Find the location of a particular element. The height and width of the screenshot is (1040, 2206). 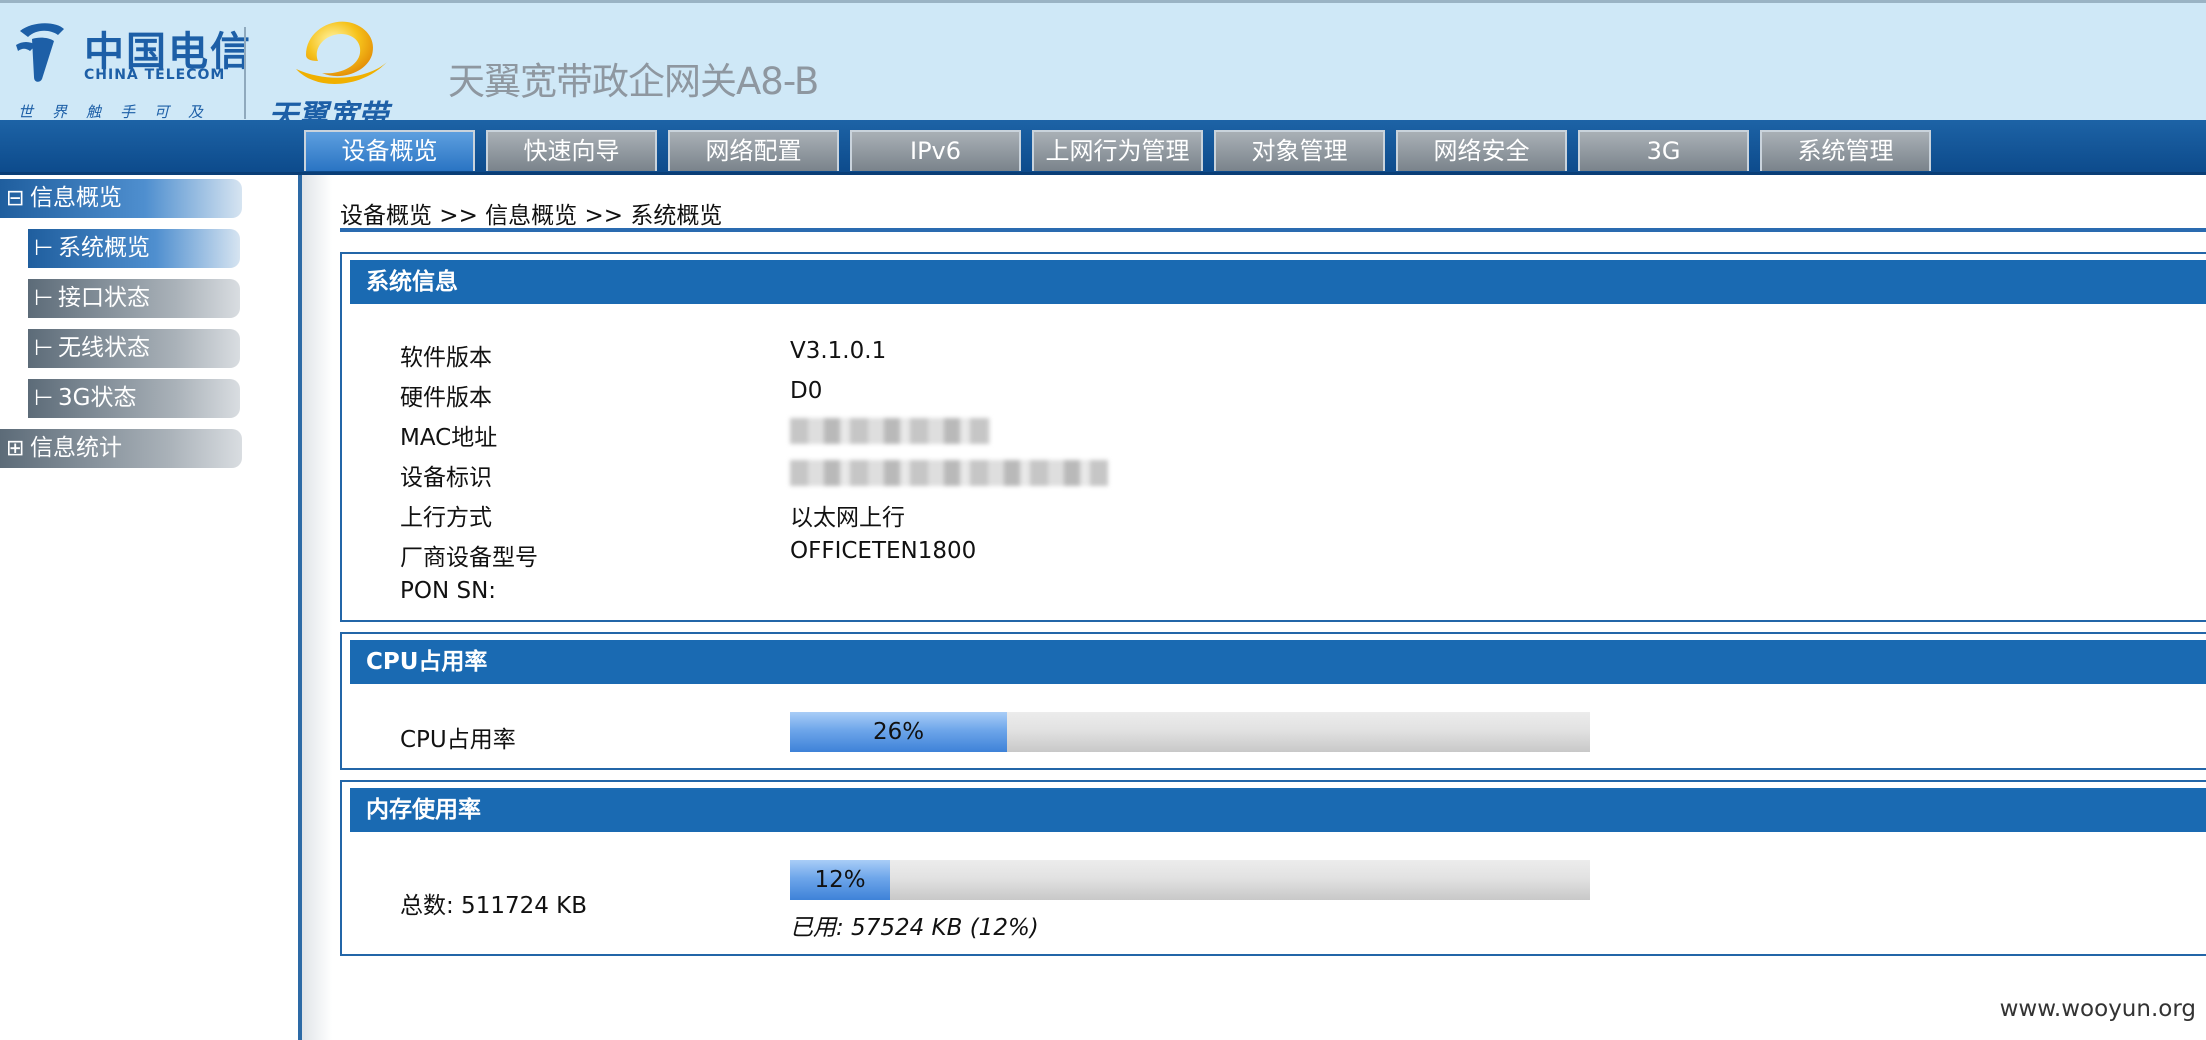

memory-total-text: 总数: 511724 KB is located at coordinates (494, 906).